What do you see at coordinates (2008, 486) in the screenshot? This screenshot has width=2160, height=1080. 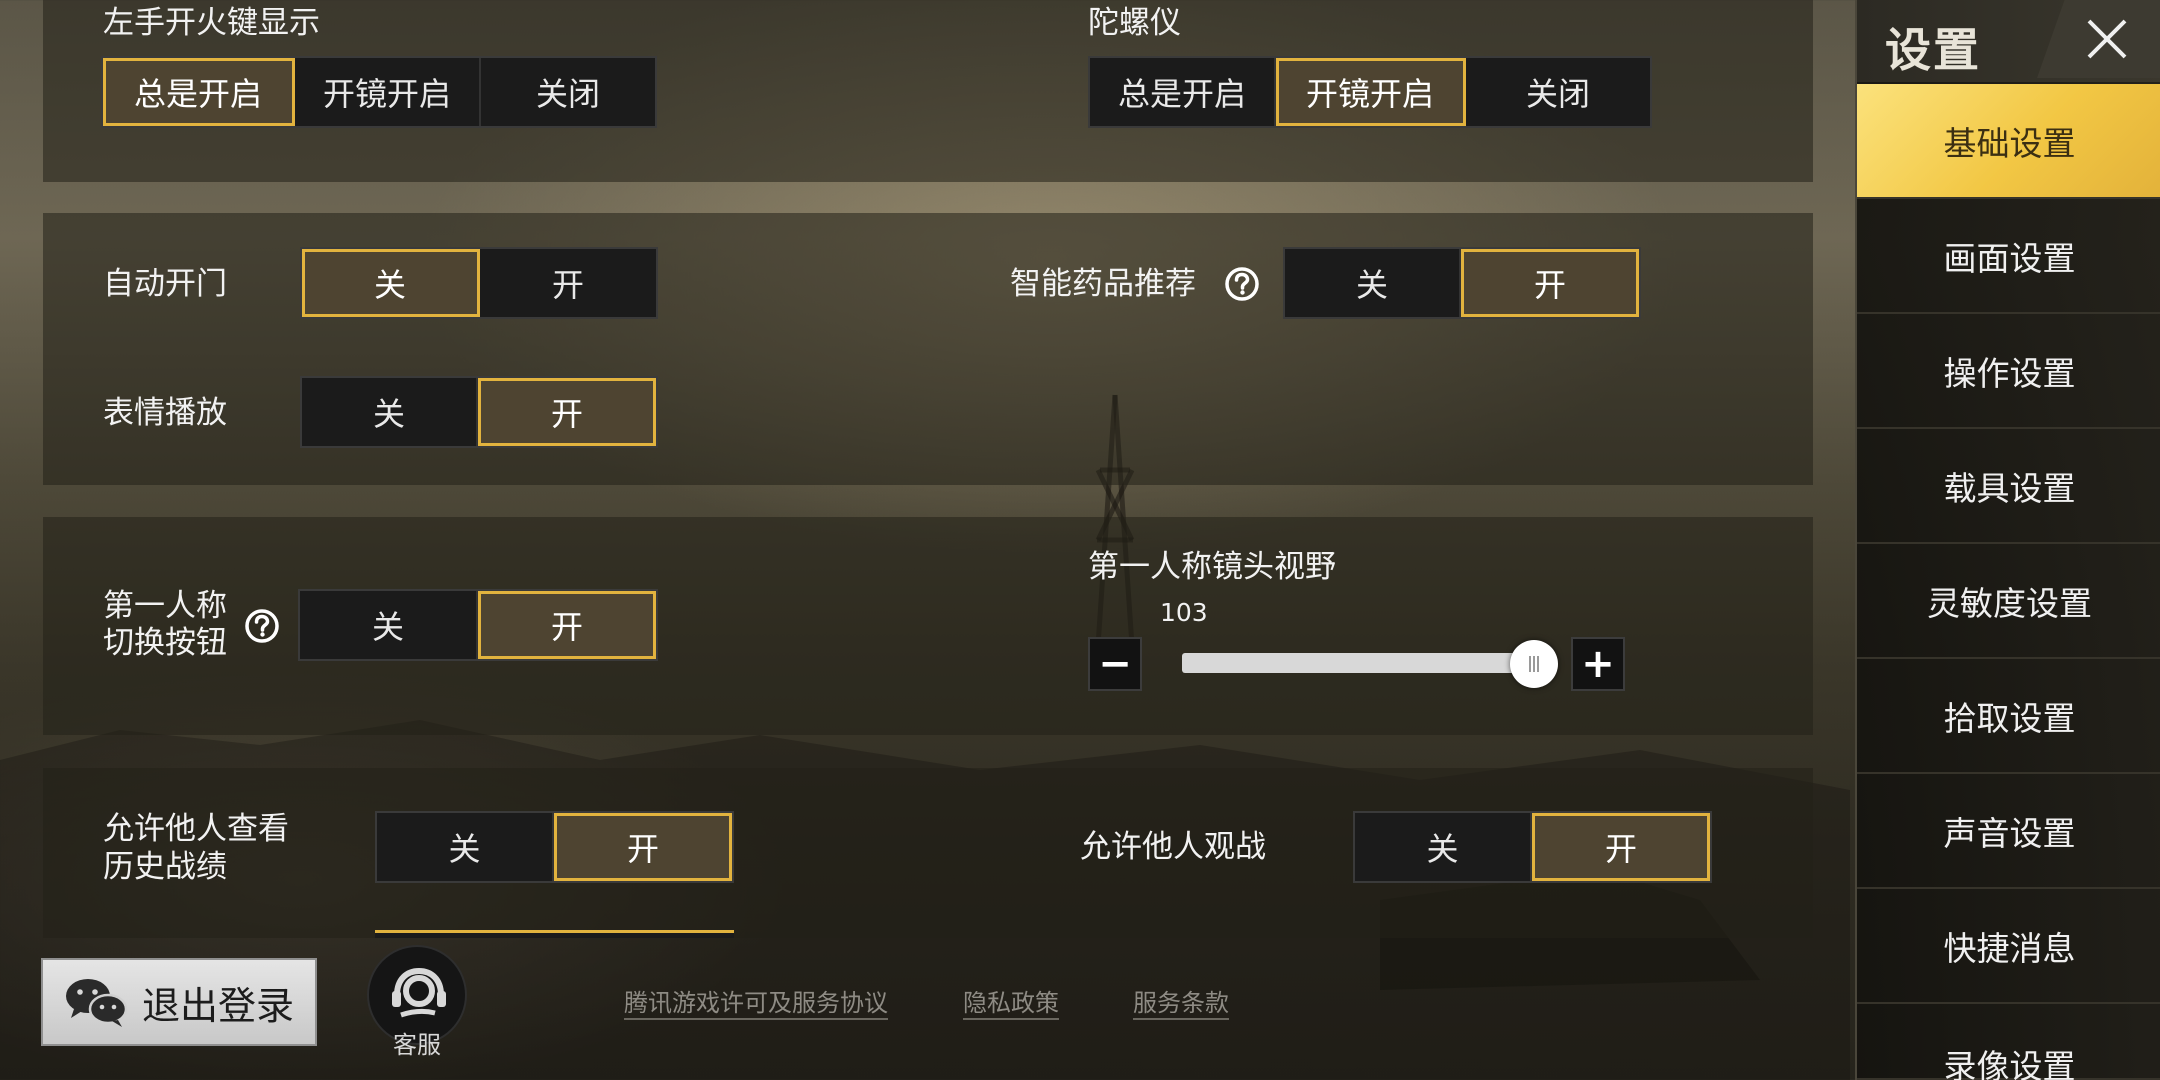 I see `sidebar-item-vehicle: 载具设置` at bounding box center [2008, 486].